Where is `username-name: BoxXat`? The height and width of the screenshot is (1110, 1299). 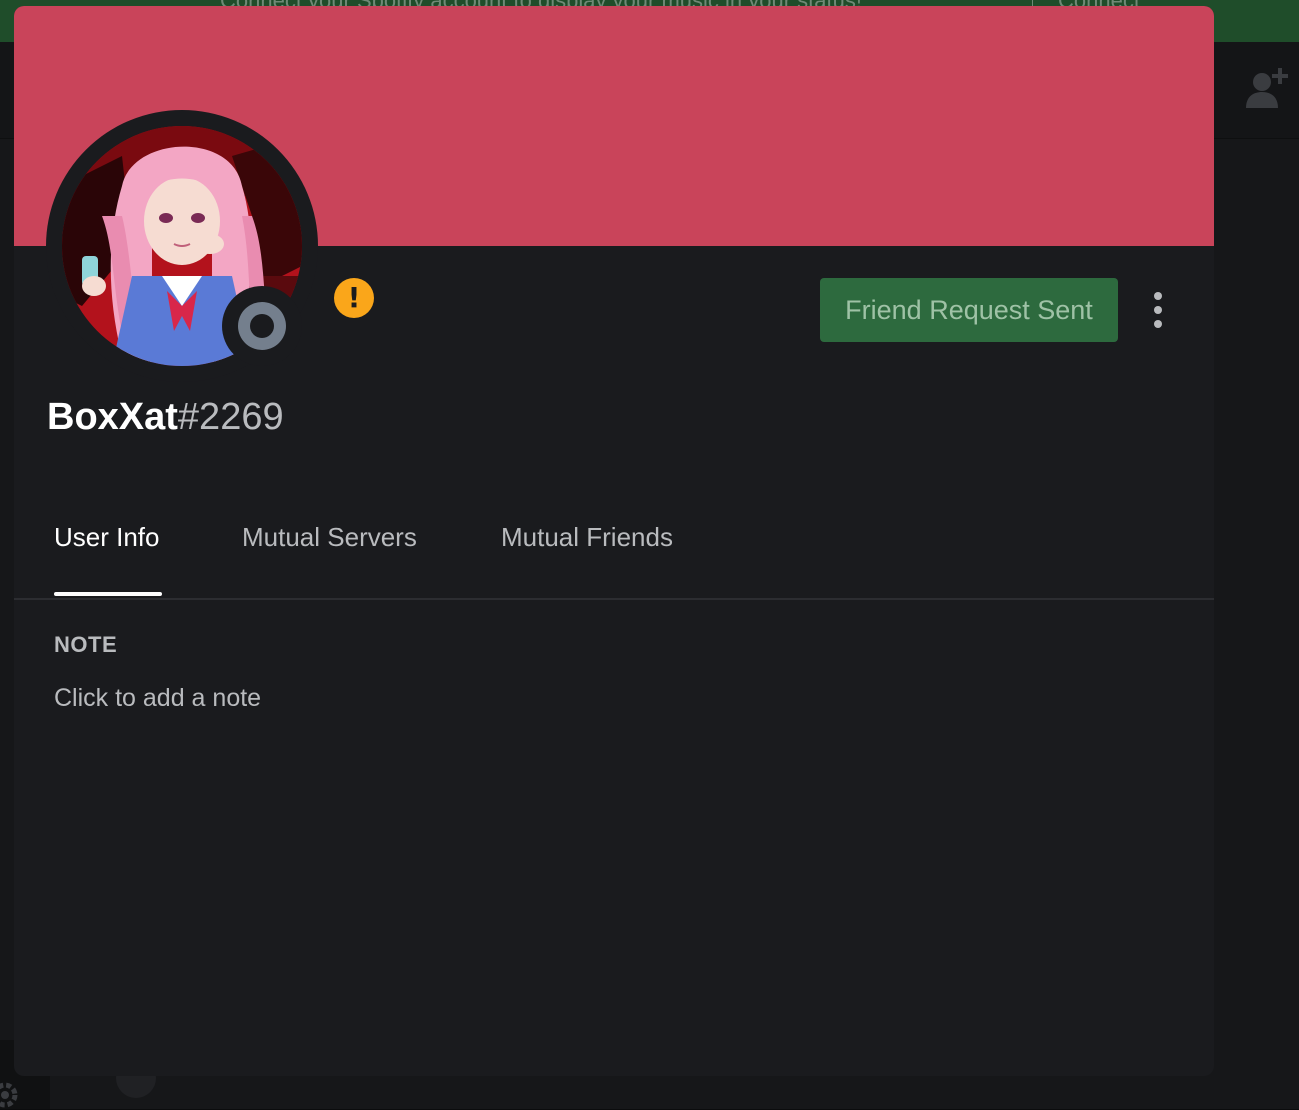 username-name: BoxXat is located at coordinates (112, 417).